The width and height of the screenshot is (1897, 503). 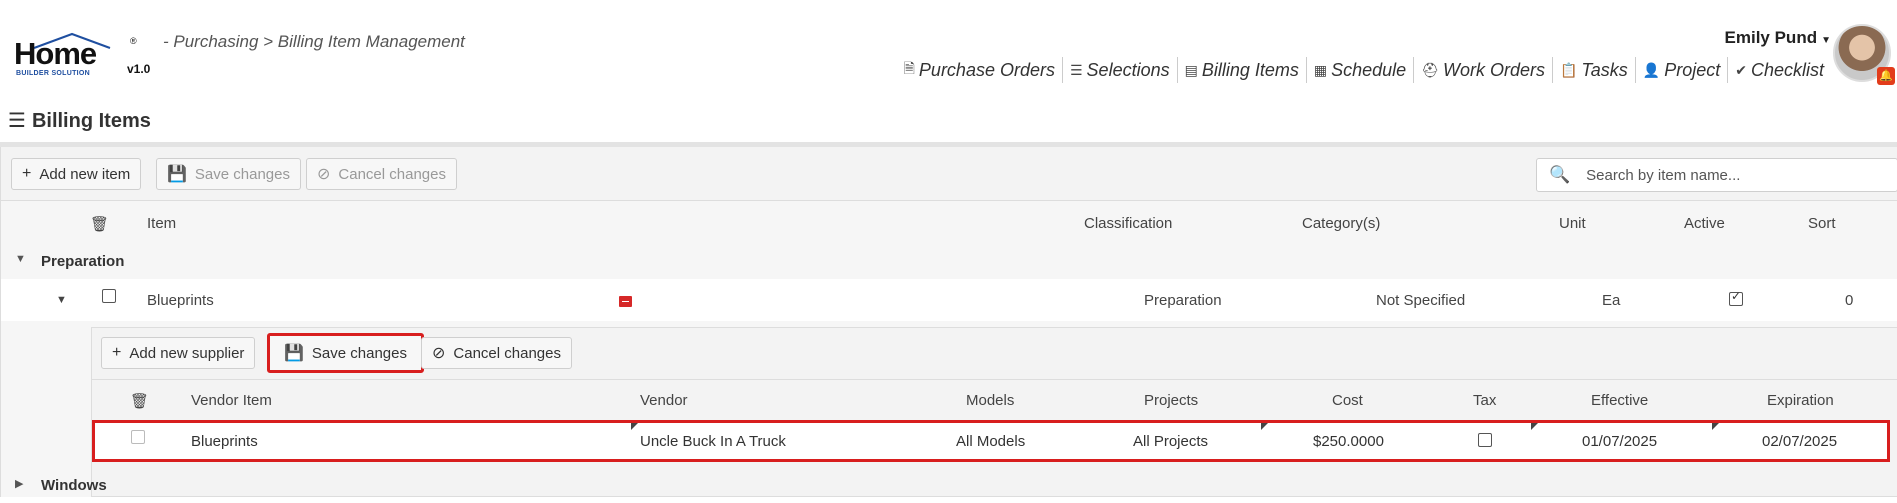 I want to click on add-new-supplier-button: + Add new supplier, so click(x=178, y=353).